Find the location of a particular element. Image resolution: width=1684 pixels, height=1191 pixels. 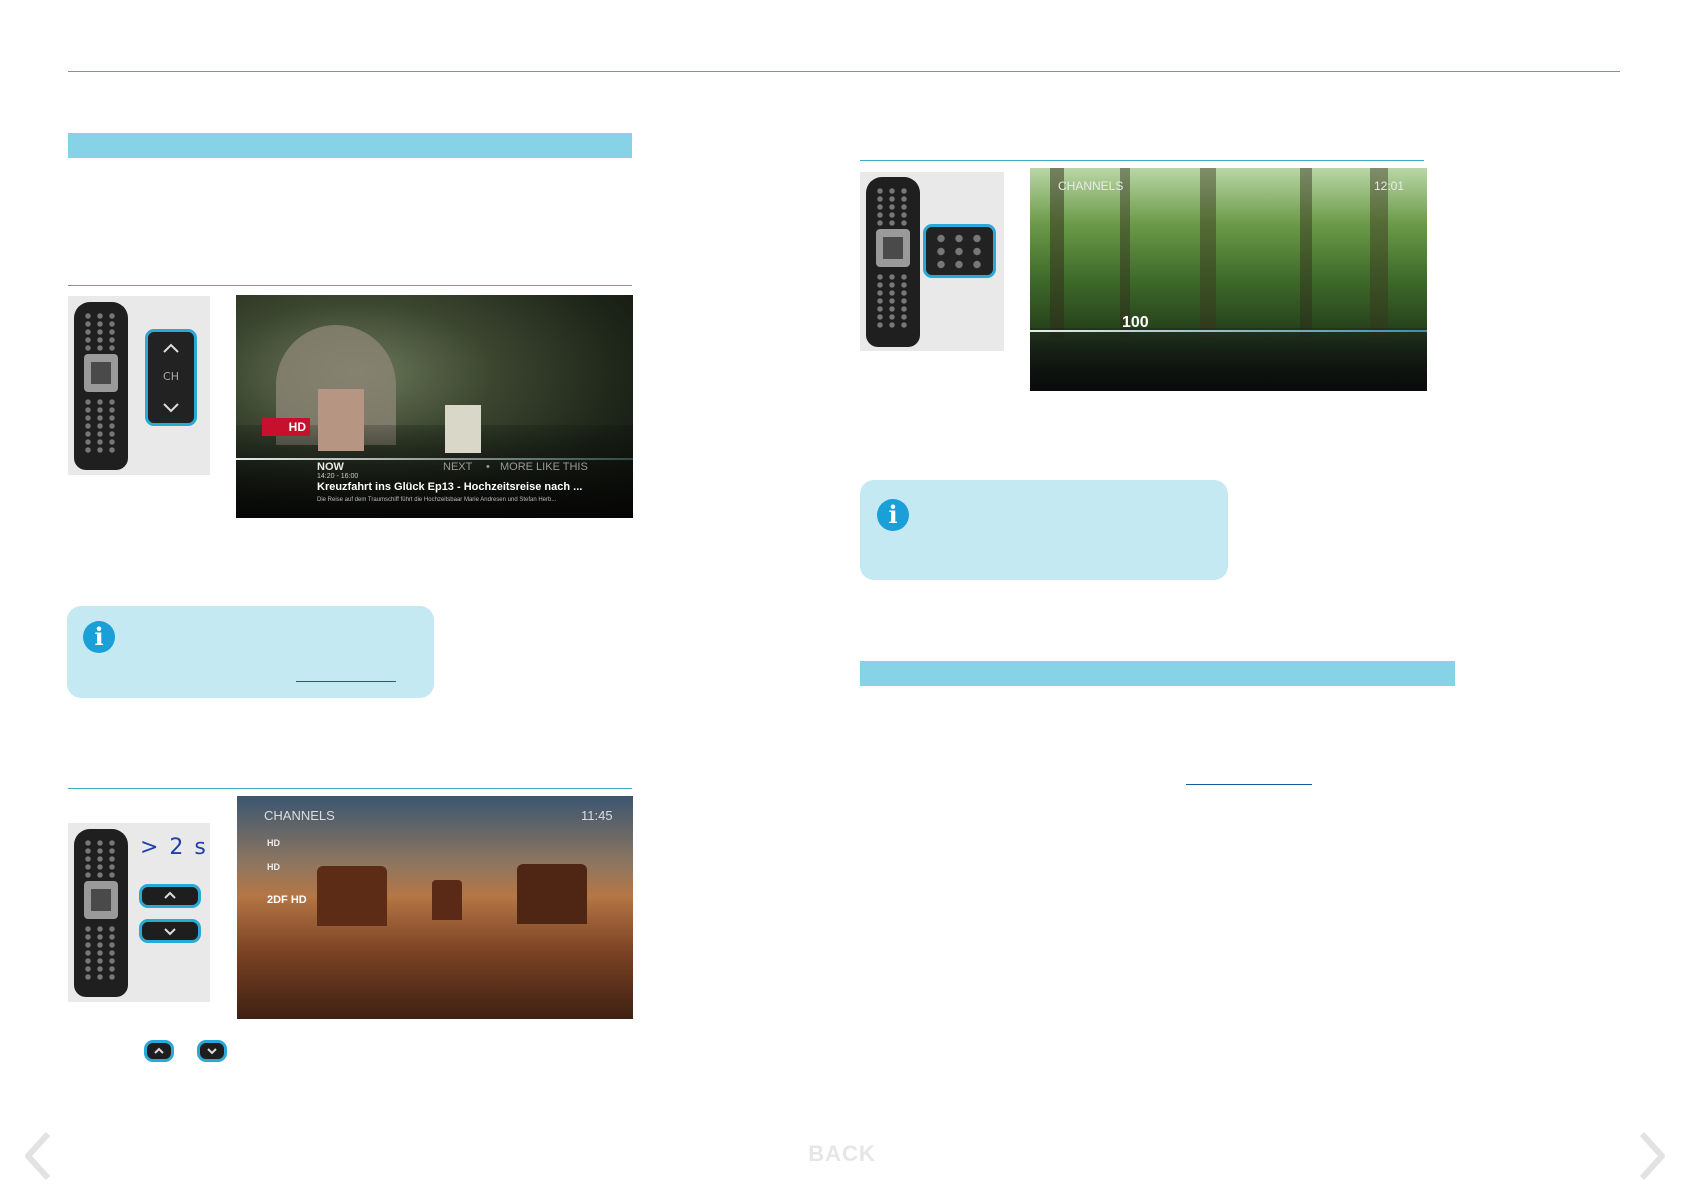

program-time: 14:20 - 16:00 is located at coordinates (338, 476).